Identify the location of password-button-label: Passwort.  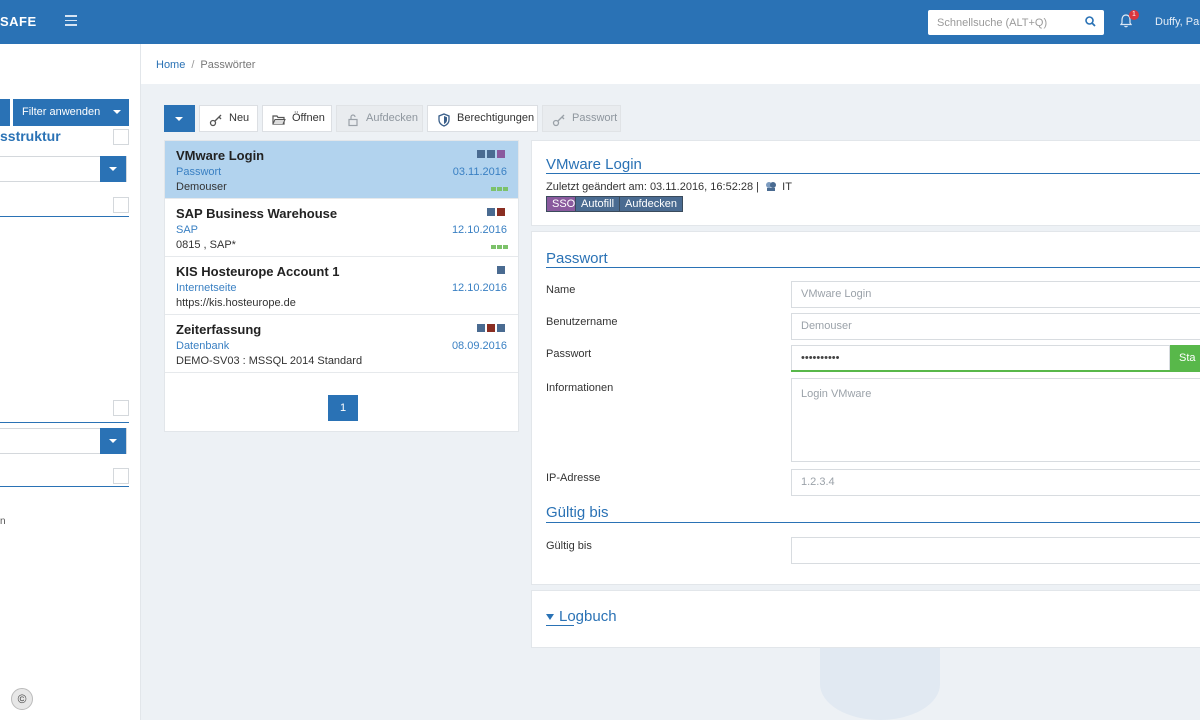
(595, 118).